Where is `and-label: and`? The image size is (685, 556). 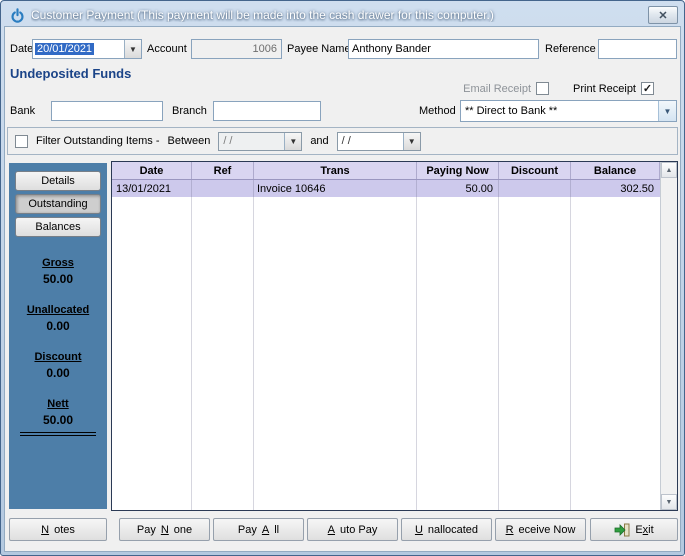
and-label: and is located at coordinates (319, 141).